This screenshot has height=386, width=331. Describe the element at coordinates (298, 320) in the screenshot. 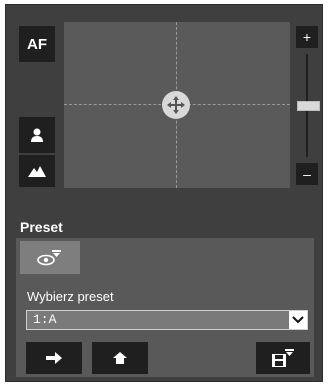

I see `chevron-down-icon` at that location.